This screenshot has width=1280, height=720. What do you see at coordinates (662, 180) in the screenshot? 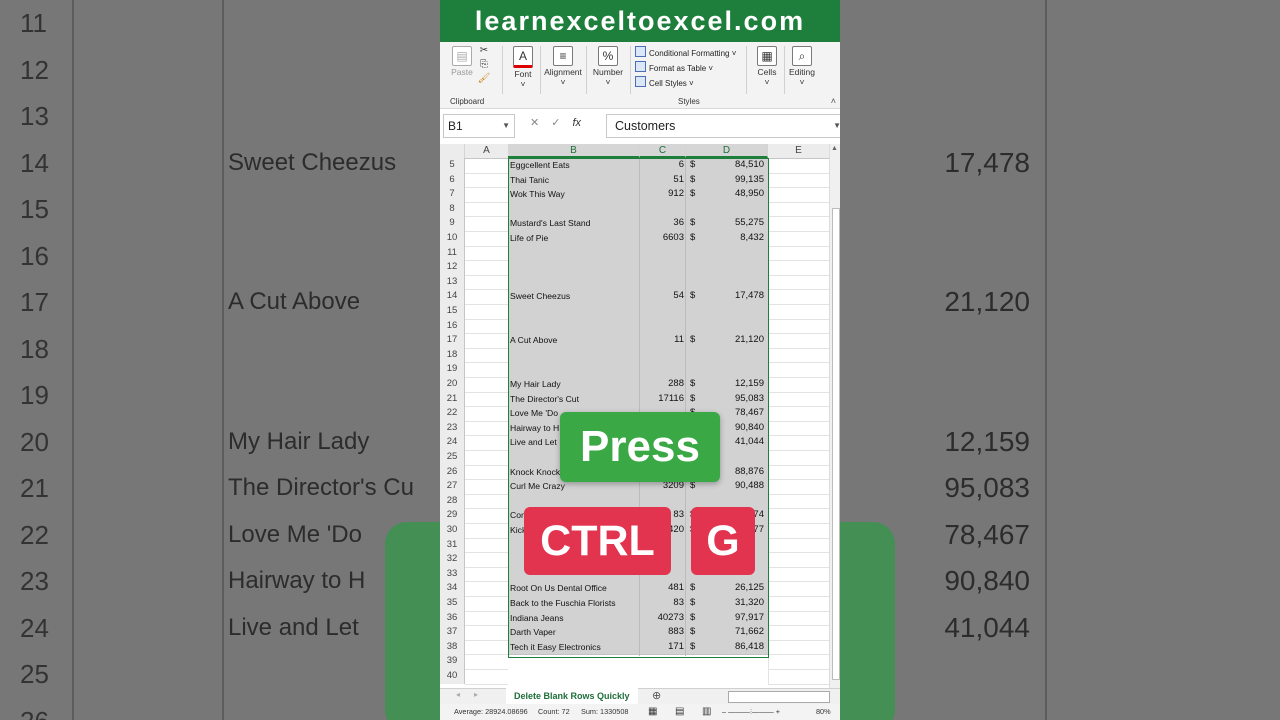
I see `cell-c-value: 51` at bounding box center [662, 180].